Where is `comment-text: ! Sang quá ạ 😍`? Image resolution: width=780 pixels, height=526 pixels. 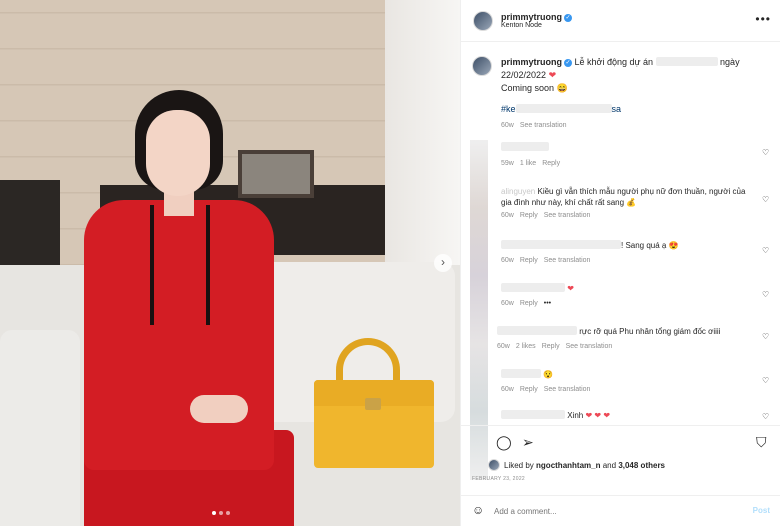
comment-text: ! Sang quá ạ 😍 is located at coordinates (626, 245).